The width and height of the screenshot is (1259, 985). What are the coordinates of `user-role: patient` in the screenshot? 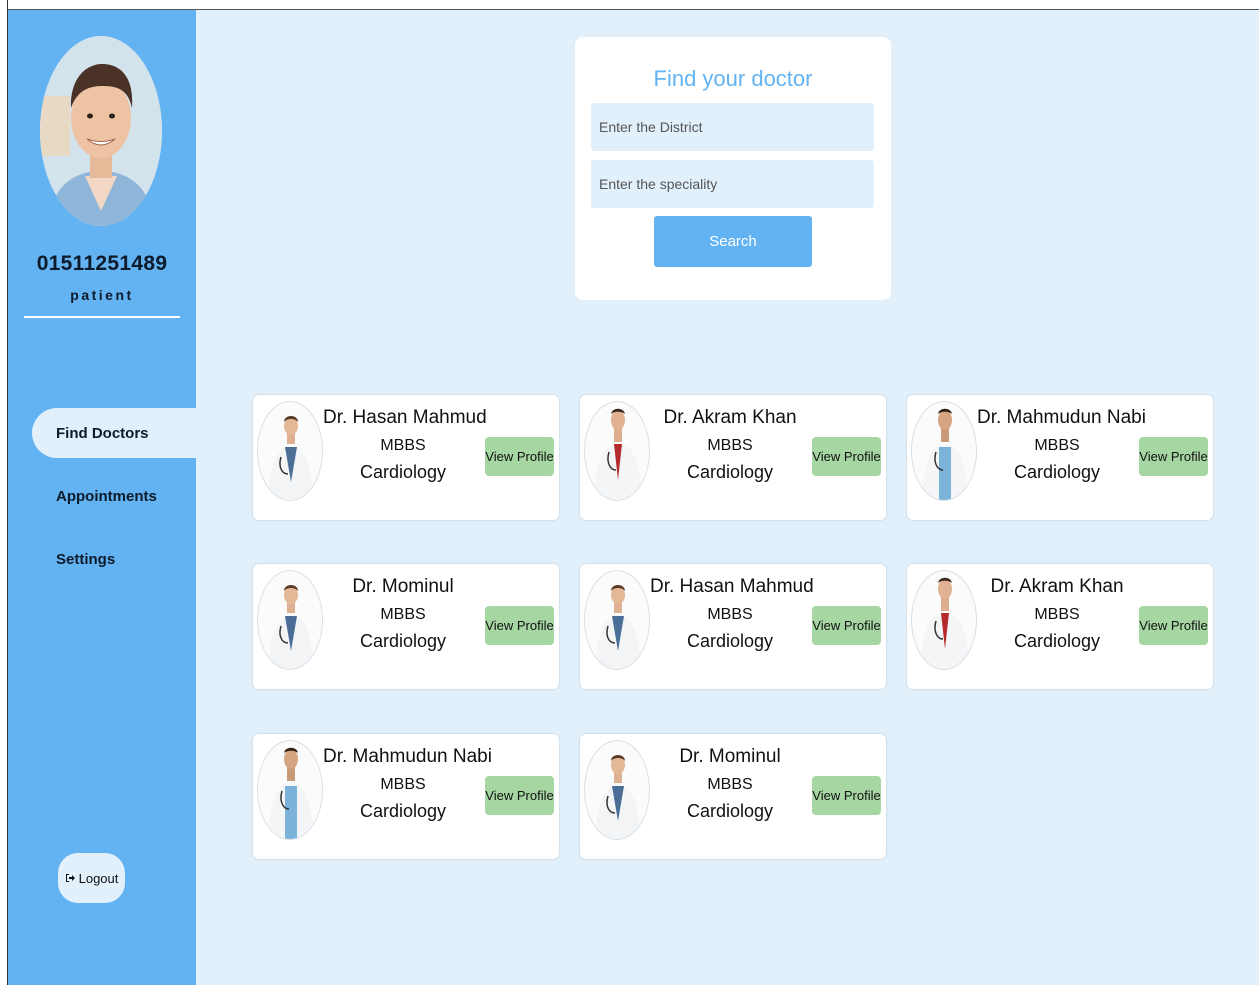 It's located at (102, 295).